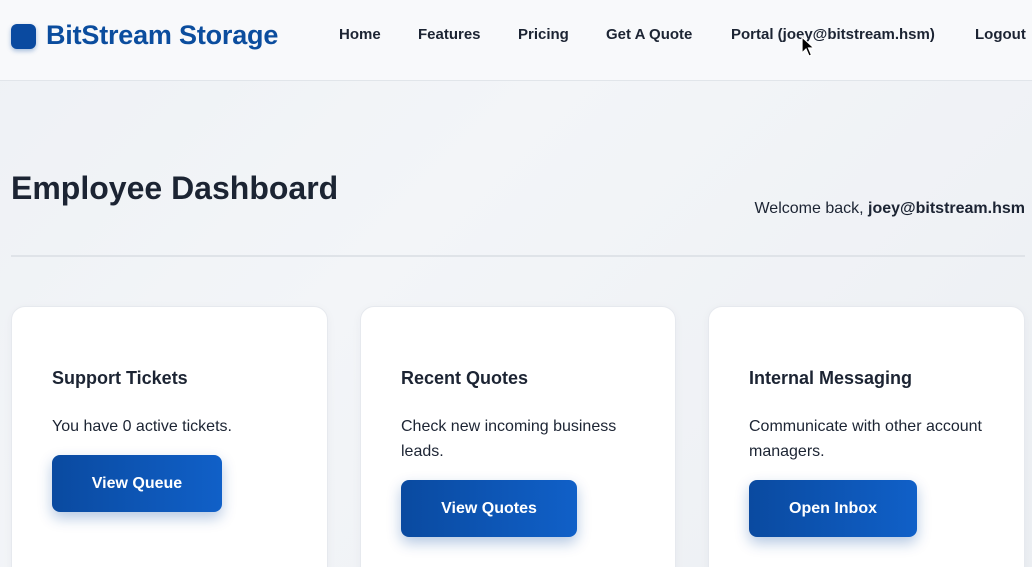 The image size is (1032, 567). I want to click on welcome-prefix: Welcome back,, so click(811, 208).